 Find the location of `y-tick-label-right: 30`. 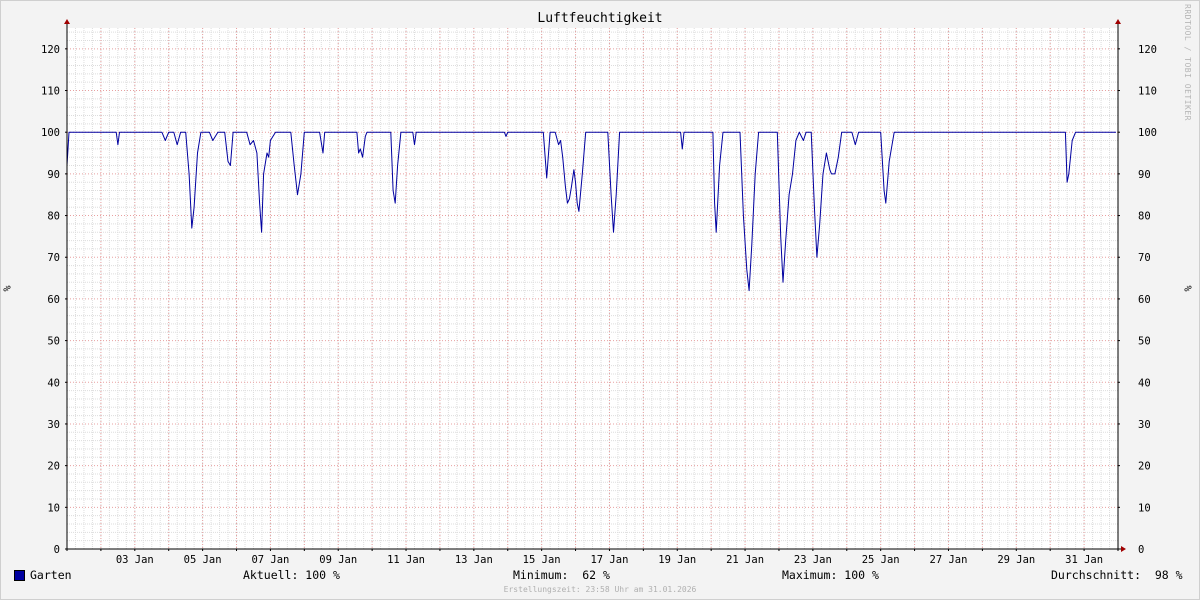

y-tick-label-right: 30 is located at coordinates (1144, 425).